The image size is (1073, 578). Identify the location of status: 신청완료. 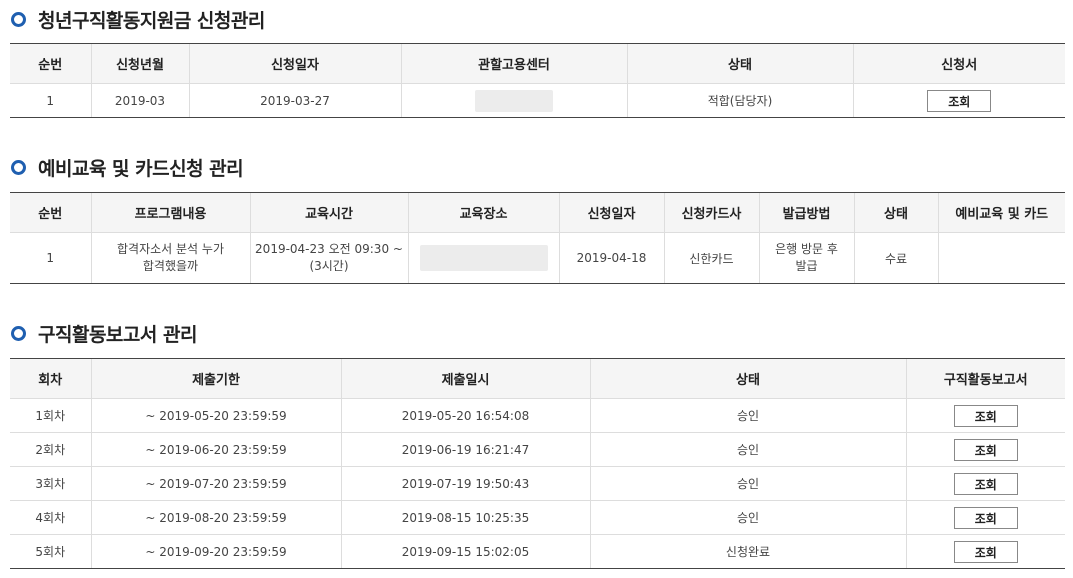
(747, 551).